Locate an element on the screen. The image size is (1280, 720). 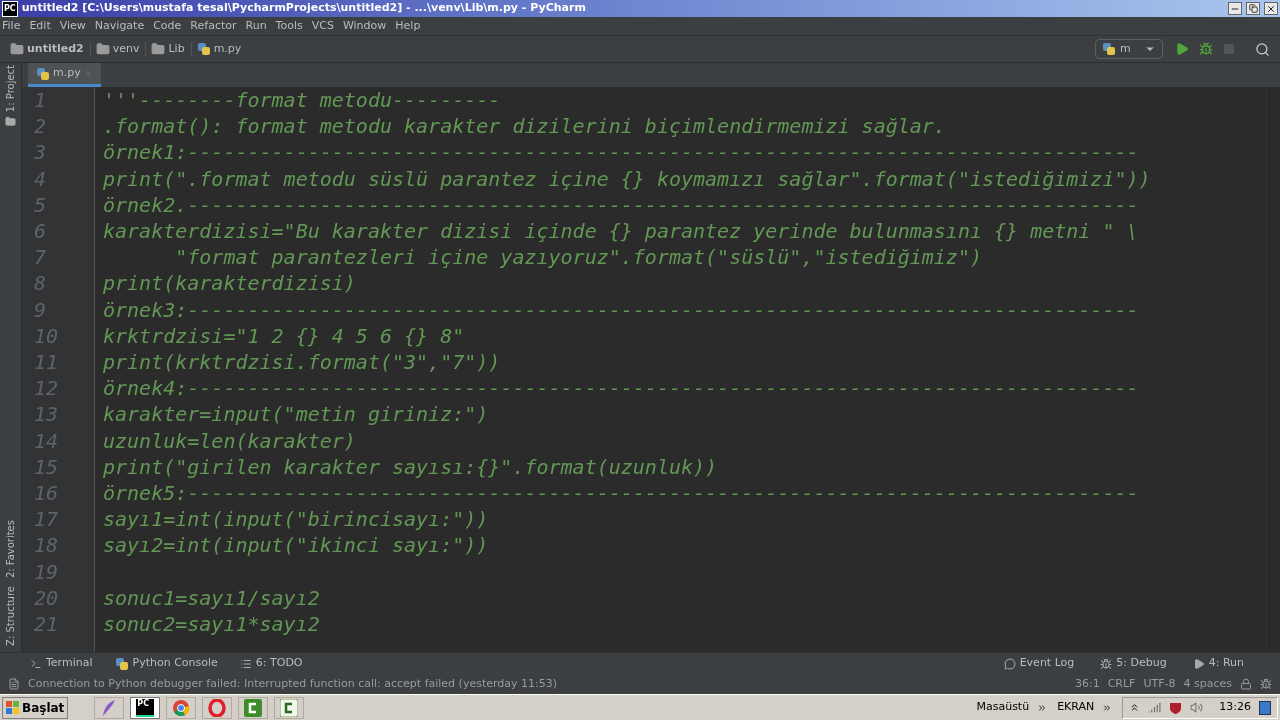
menu-item: Run is located at coordinates (256, 26).